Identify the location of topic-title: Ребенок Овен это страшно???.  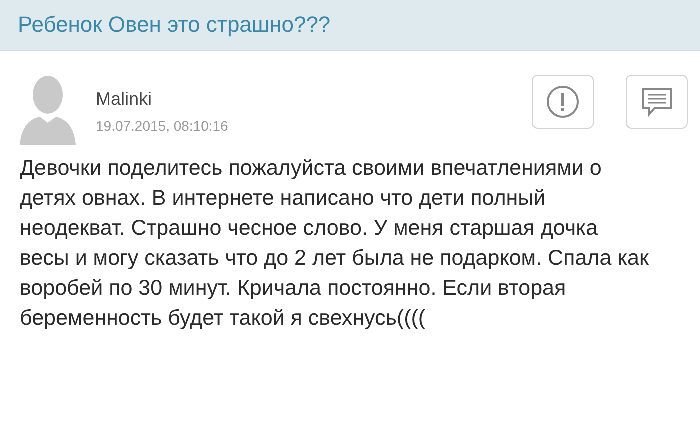
(174, 25).